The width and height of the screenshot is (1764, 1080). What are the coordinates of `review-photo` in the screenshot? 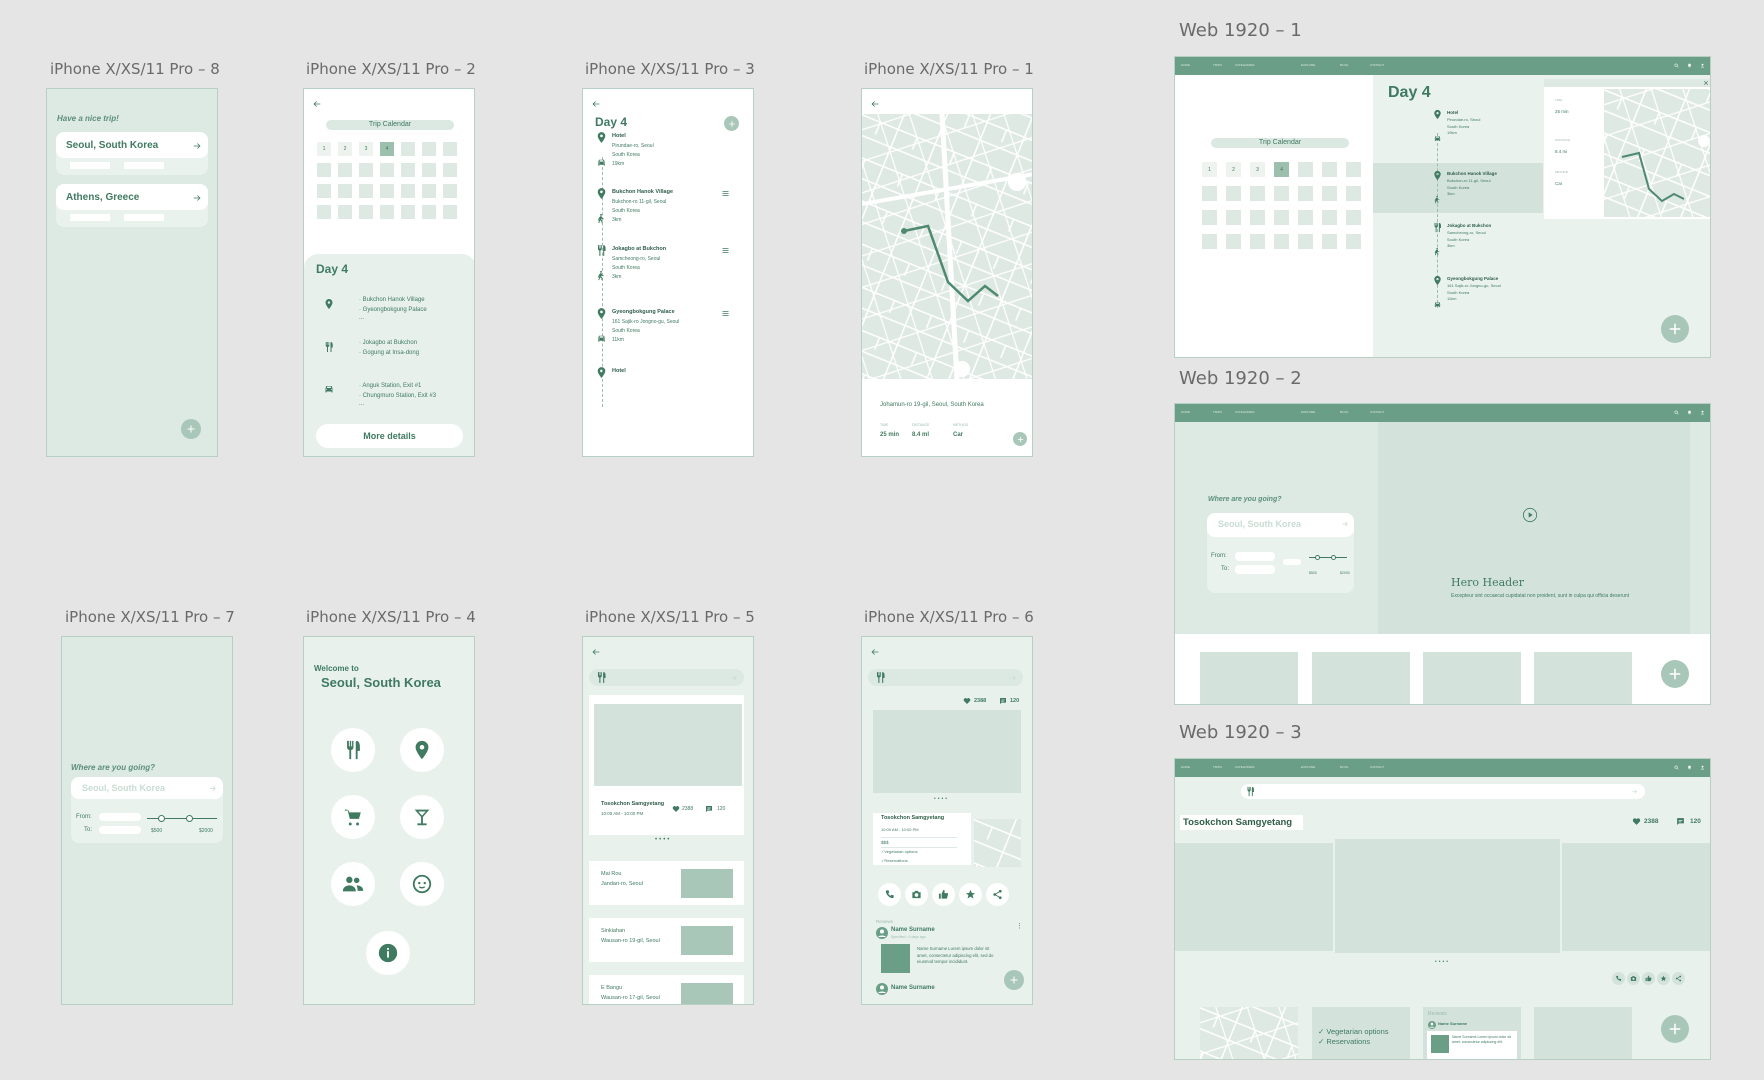 It's located at (1440, 1044).